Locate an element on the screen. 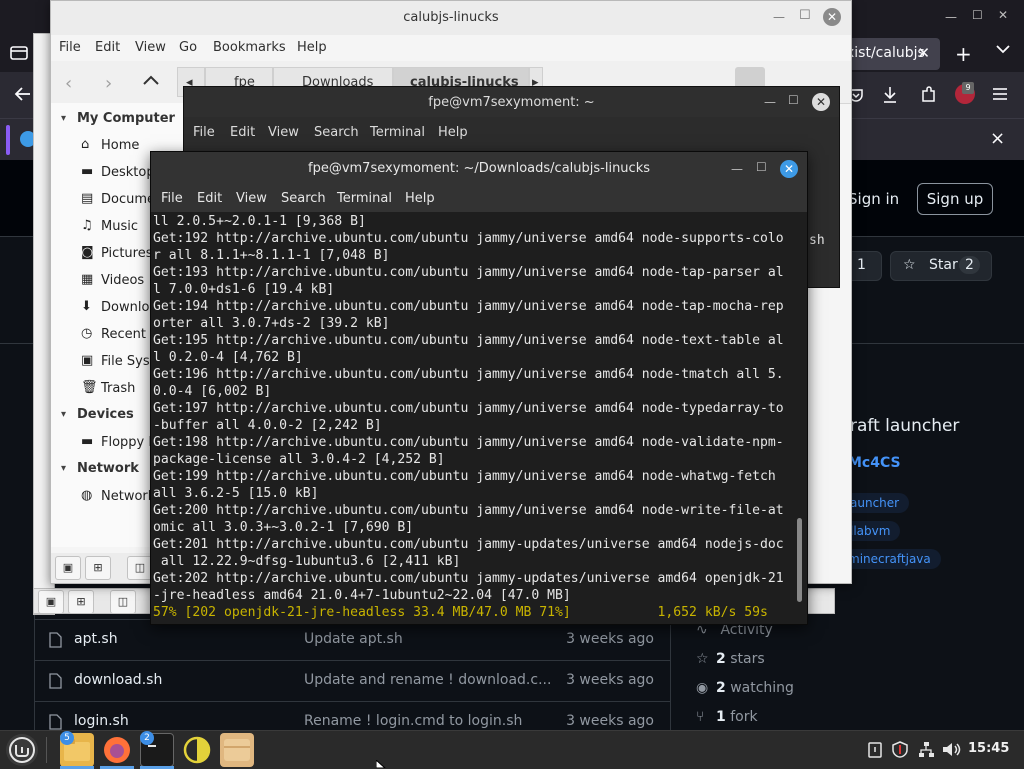  network-icon: ◍ is located at coordinates (87, 495).